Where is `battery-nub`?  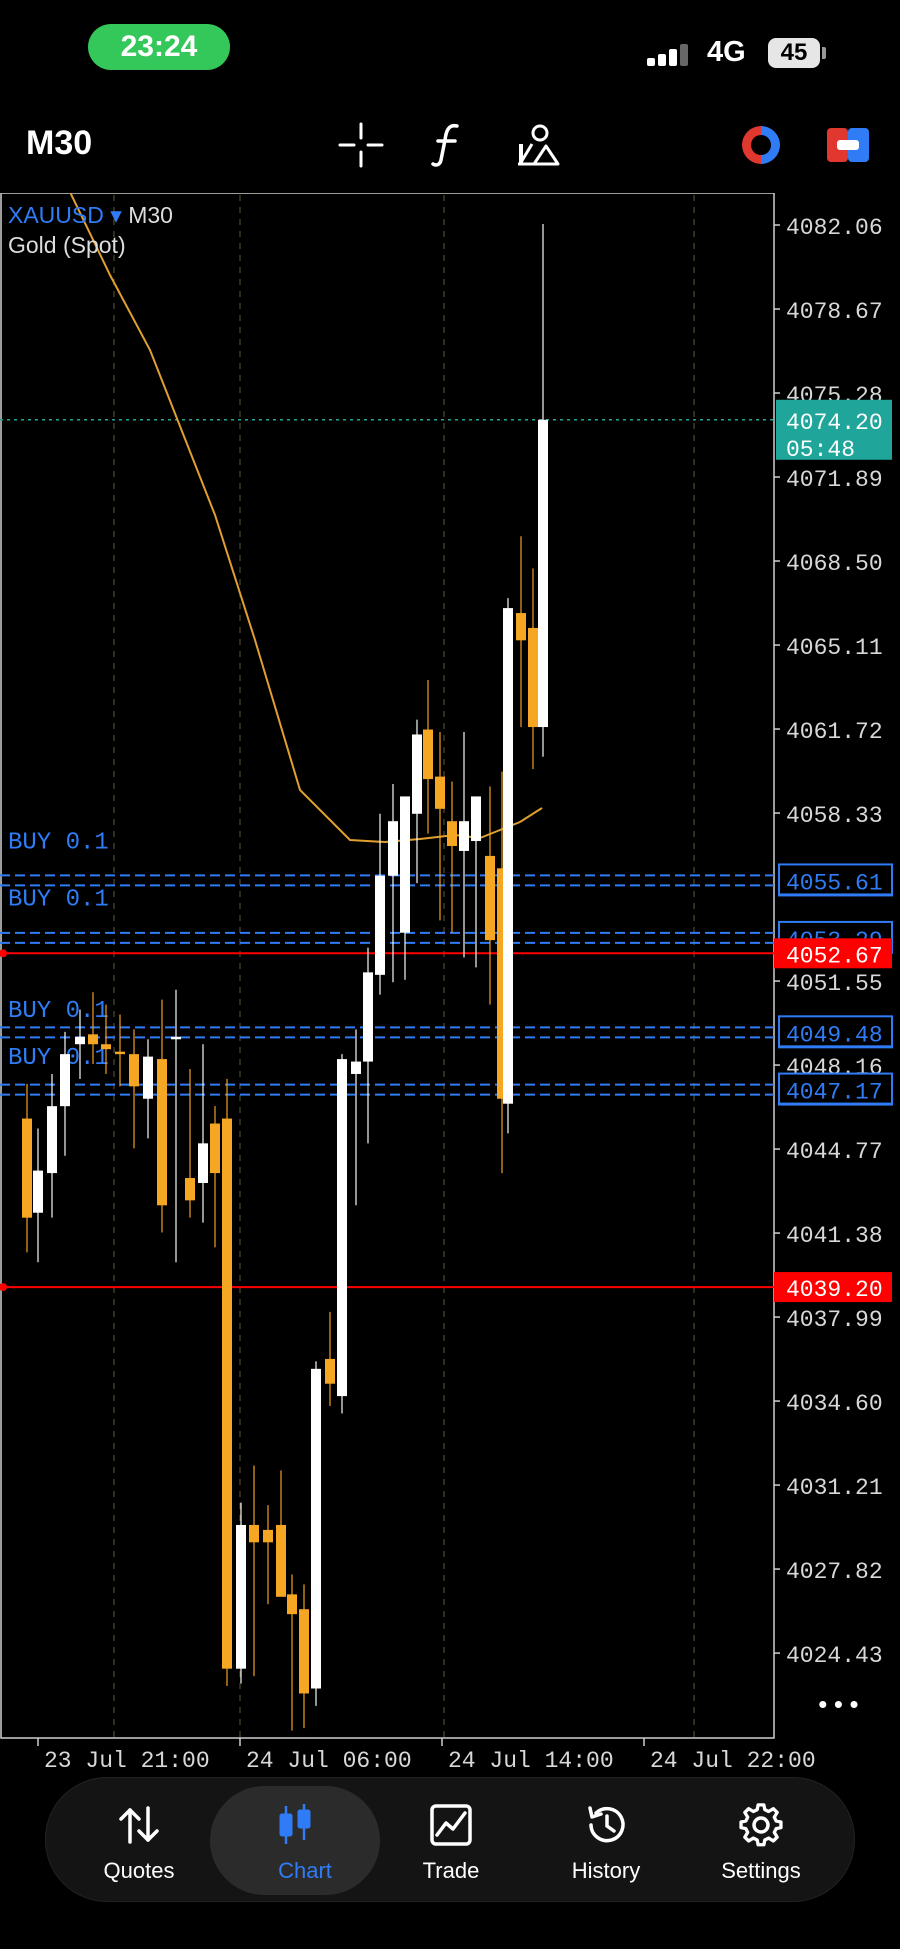 battery-nub is located at coordinates (824, 53).